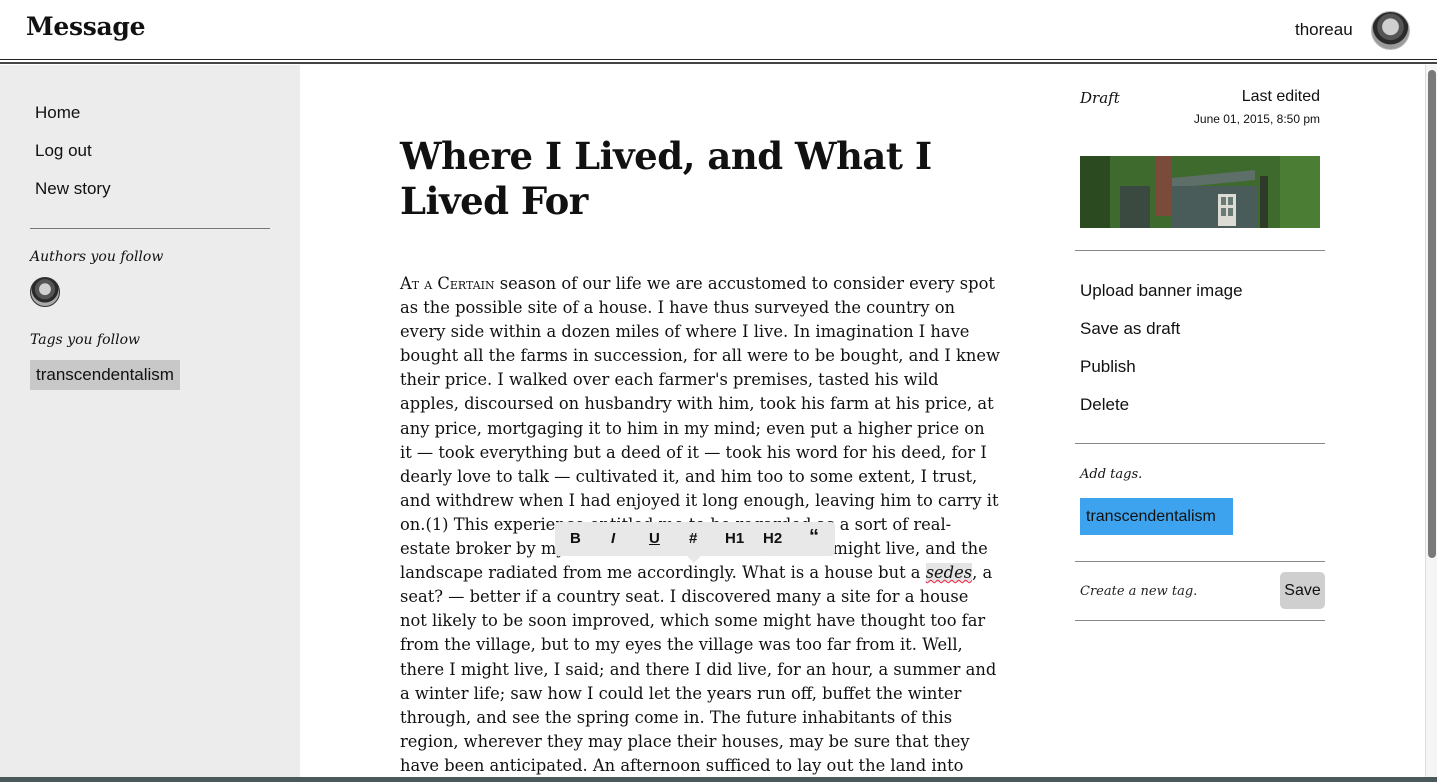 The height and width of the screenshot is (782, 1437). I want to click on h2-button: H2, so click(772, 538).